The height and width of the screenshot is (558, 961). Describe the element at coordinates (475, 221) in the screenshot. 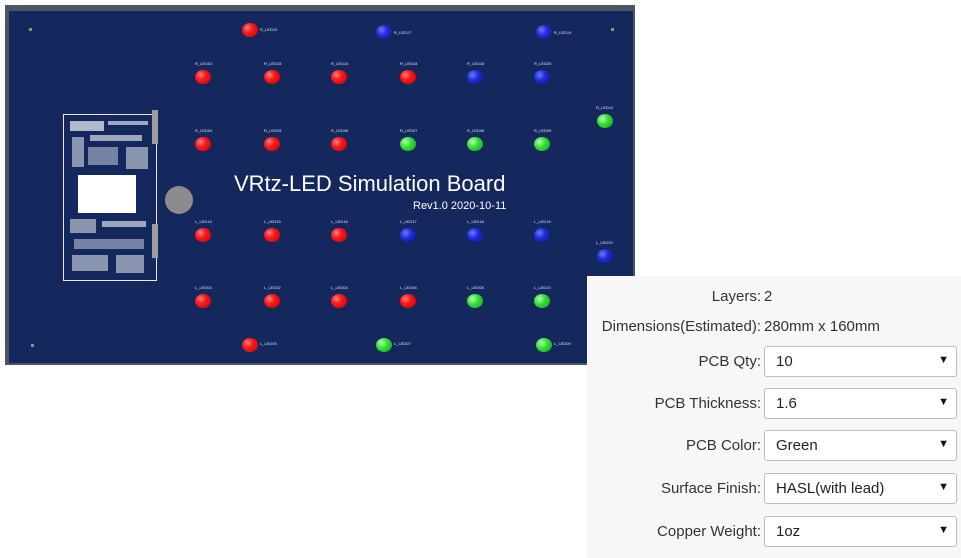

I see `led-label: L_LED18` at that location.